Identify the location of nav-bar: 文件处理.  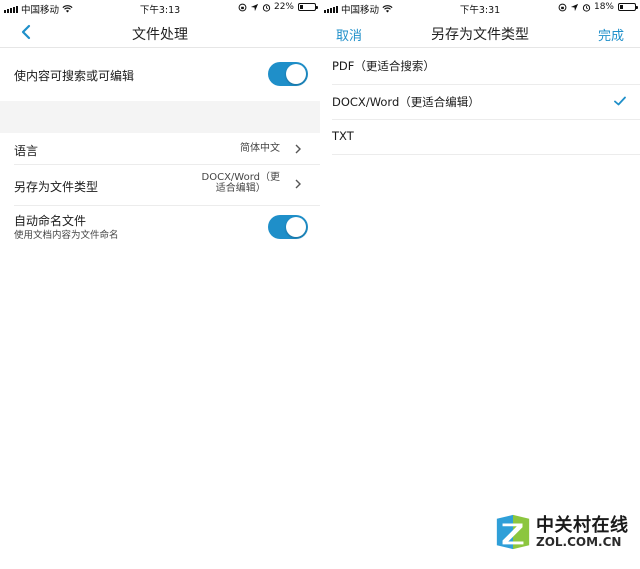
(160, 32).